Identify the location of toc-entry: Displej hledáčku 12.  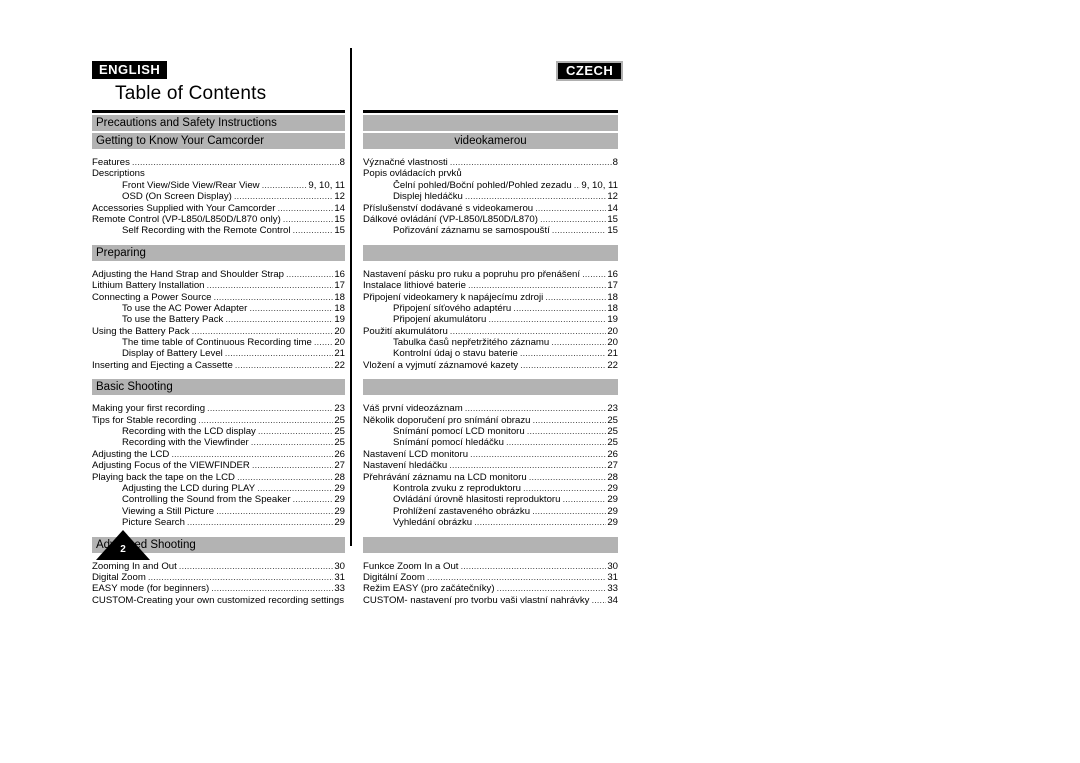
(490, 196).